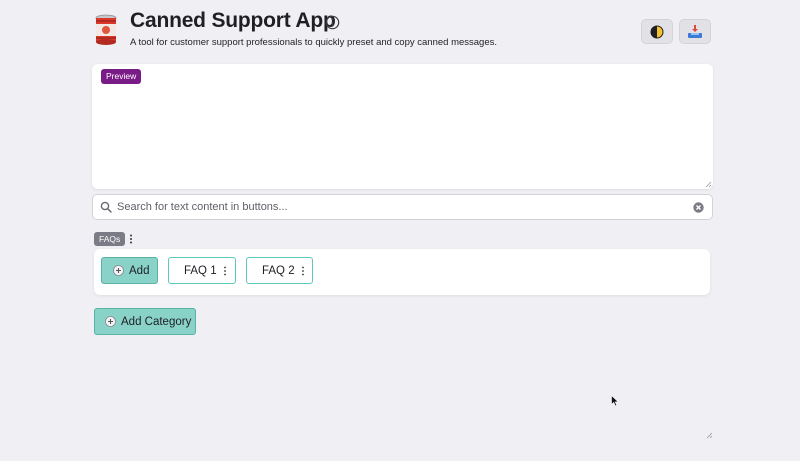 The height and width of the screenshot is (461, 800). Describe the element at coordinates (233, 20) in the screenshot. I see `page-title: Canned Support App` at that location.